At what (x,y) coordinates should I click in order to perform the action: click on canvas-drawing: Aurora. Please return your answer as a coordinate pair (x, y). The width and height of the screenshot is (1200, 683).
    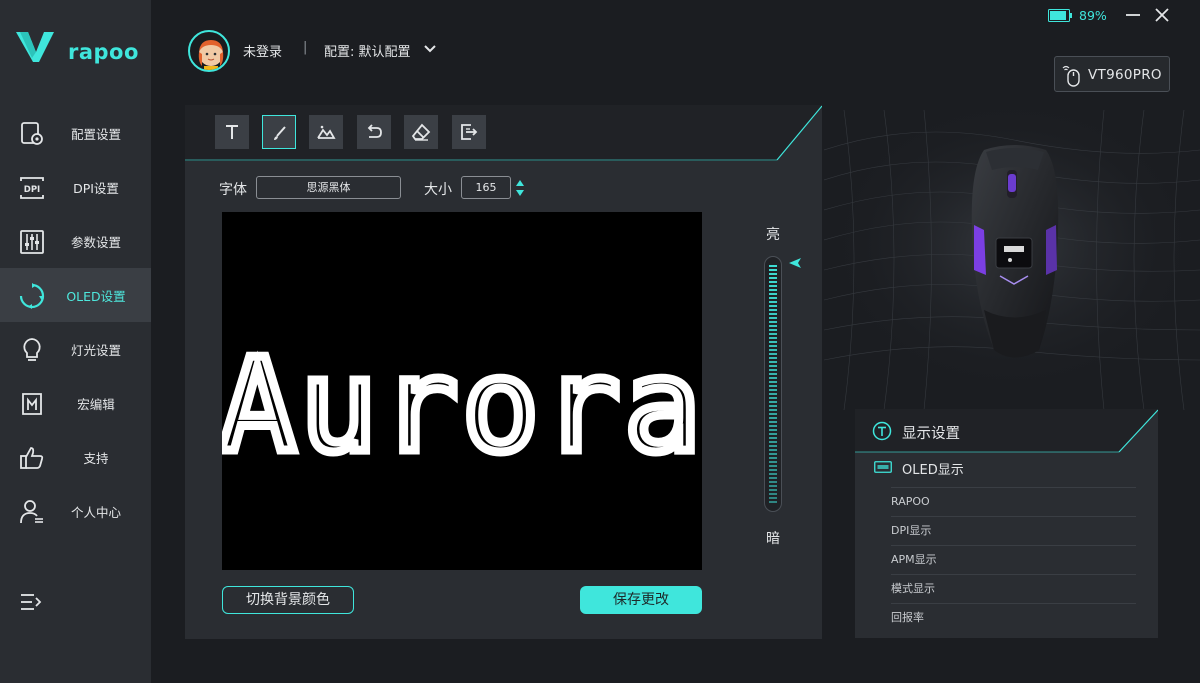
    Looking at the image, I should click on (462, 407).